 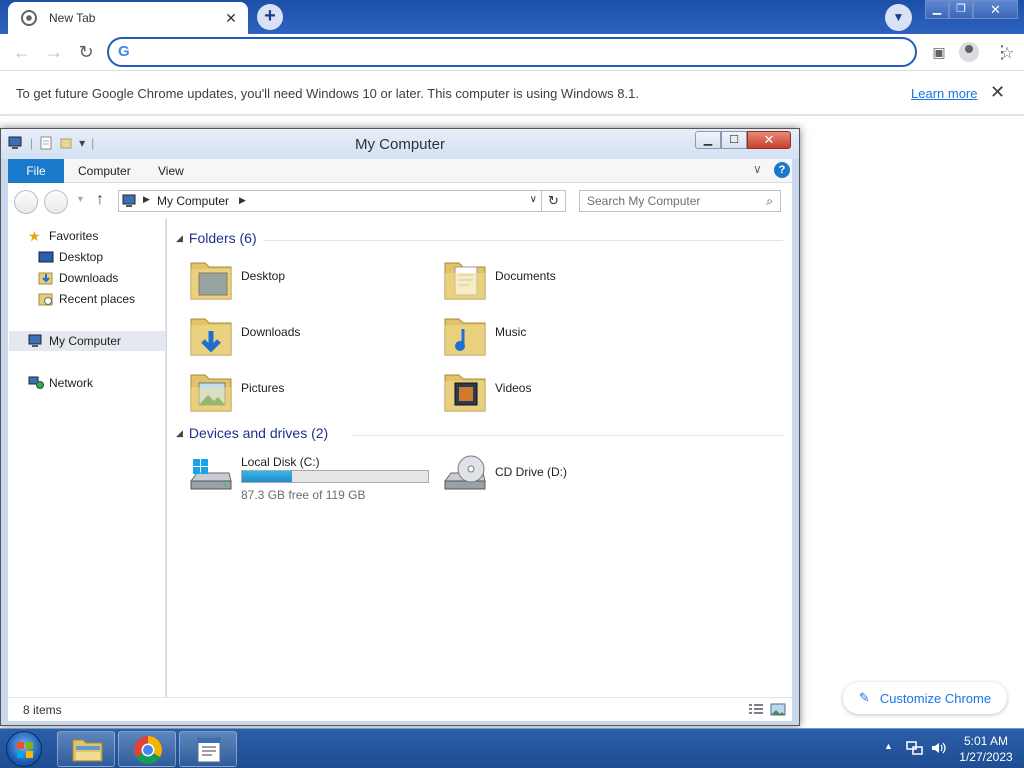 I want to click on folder-tile-videos: Videos, so click(x=566, y=391).